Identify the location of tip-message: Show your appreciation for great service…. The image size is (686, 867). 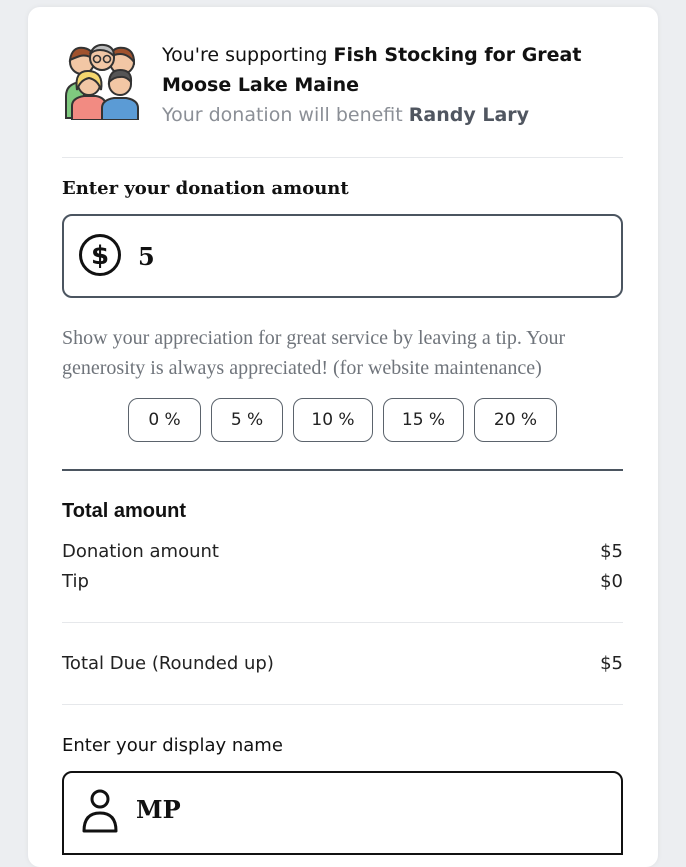
(314, 353).